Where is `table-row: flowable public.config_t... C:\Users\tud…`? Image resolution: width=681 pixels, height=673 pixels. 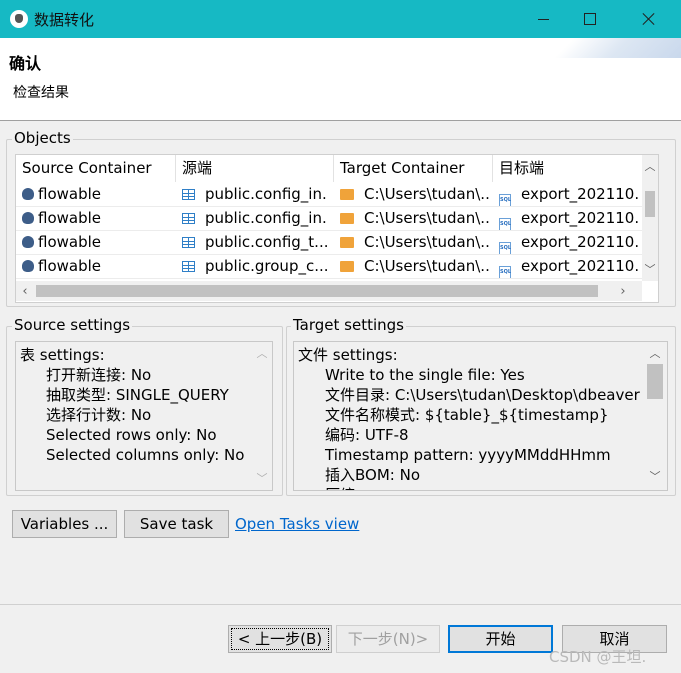 table-row: flowable public.config_t... C:\Users\tud… is located at coordinates (329, 242).